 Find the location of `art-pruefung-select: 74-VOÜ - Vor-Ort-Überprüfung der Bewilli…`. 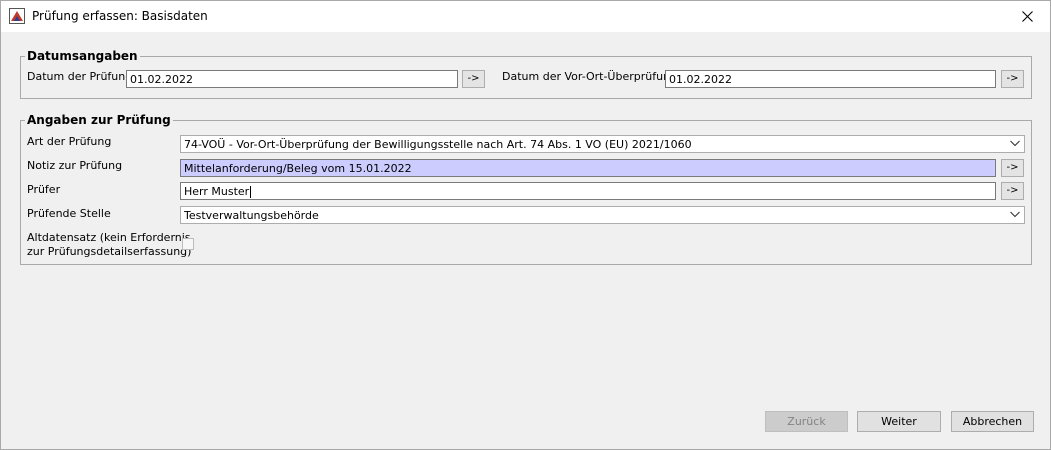

art-pruefung-select: 74-VOÜ - Vor-Ort-Überprüfung der Bewilli… is located at coordinates (602, 144).